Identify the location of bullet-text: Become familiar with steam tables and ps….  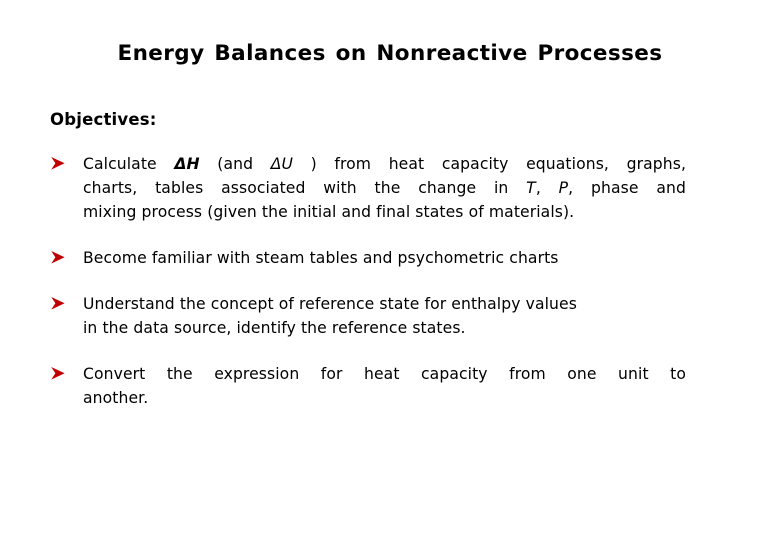
(384, 258).